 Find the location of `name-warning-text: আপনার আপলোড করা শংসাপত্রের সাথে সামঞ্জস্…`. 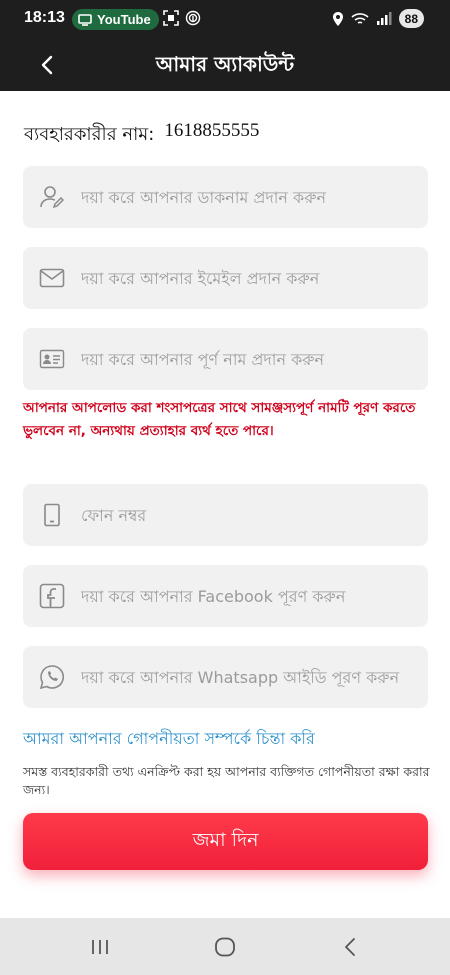

name-warning-text: আপনার আপলোড করা শংসাপত্রের সাথে সামঞ্জস্… is located at coordinates (219, 419).